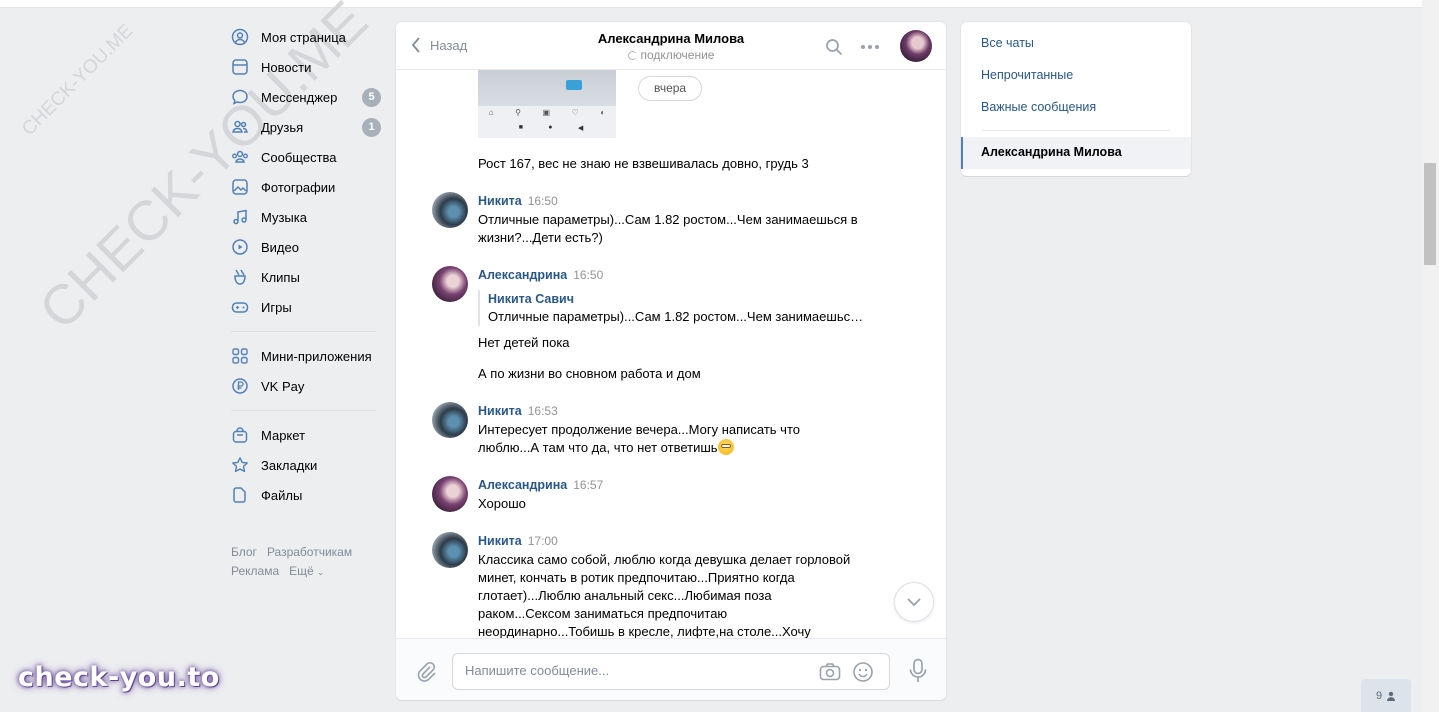 The image size is (1439, 712). What do you see at coordinates (255, 571) in the screenshot?
I see `footer-ads-link: Реклама` at bounding box center [255, 571].